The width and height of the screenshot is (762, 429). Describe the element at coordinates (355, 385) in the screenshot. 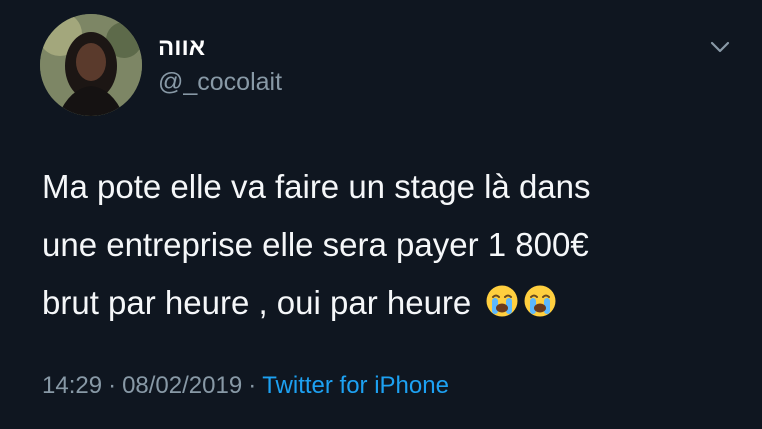

I see `tweet-source-link: Twitter for iPhone` at that location.